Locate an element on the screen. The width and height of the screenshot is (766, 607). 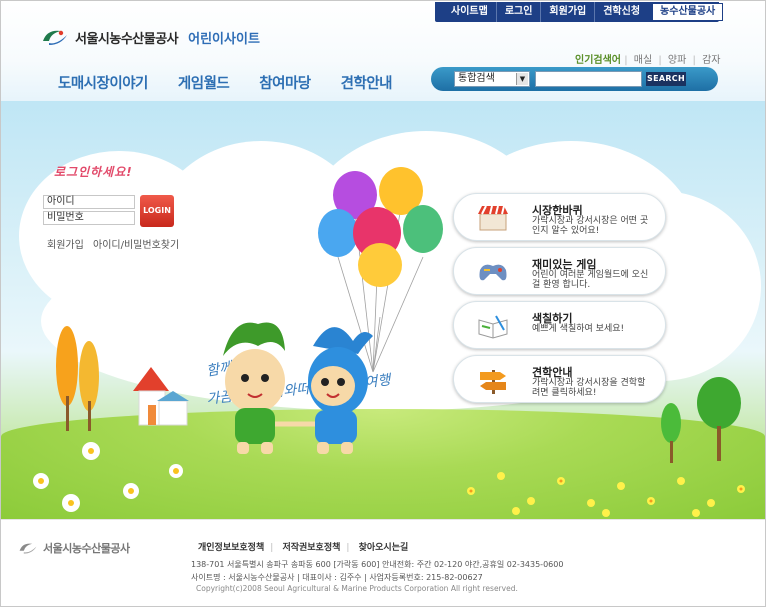
popular-keywords: 인기검색어 | 매실 | 양파 | 감자 is located at coordinates (649, 58).